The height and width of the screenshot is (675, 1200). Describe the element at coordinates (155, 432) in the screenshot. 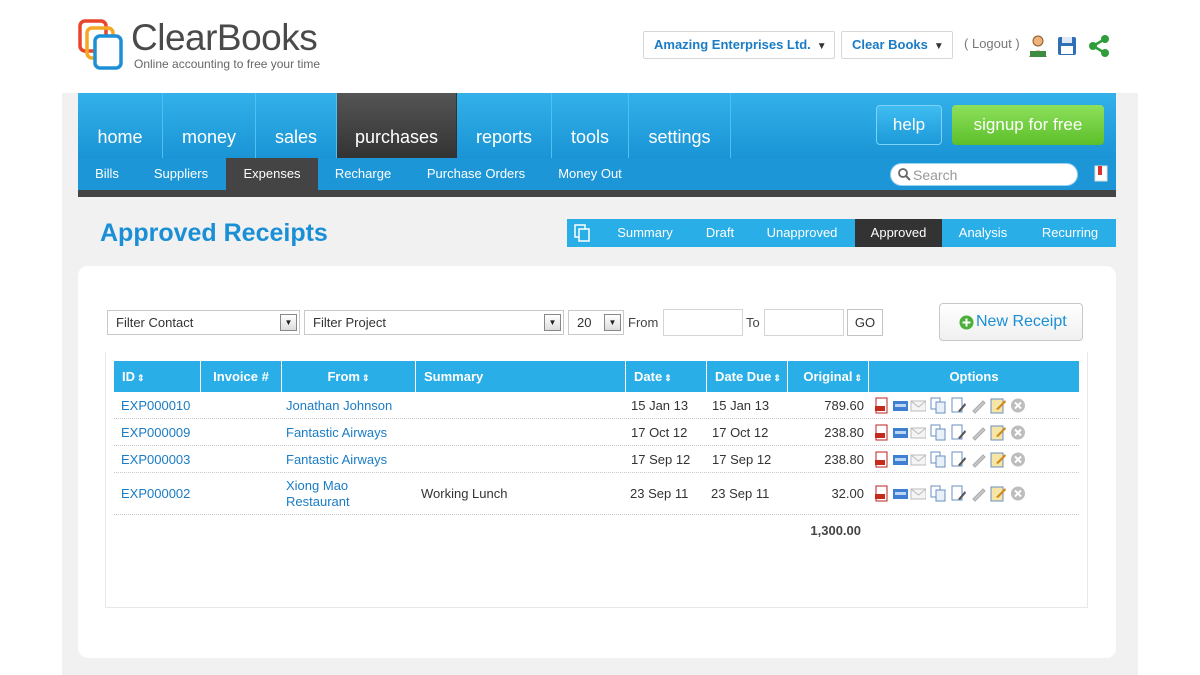

I see `row-id-link: EXP000009` at that location.